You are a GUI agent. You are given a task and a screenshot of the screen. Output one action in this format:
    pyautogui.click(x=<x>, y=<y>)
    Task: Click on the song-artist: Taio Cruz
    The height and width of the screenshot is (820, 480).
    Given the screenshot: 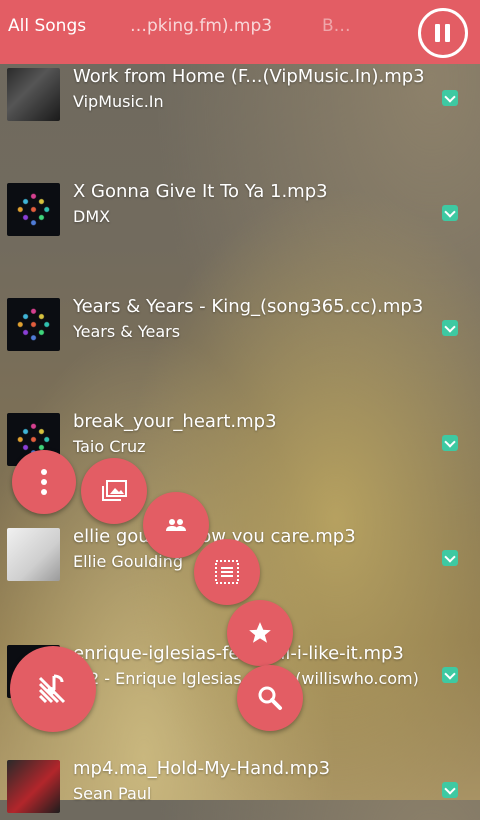 What is the action you would take?
    pyautogui.click(x=109, y=446)
    